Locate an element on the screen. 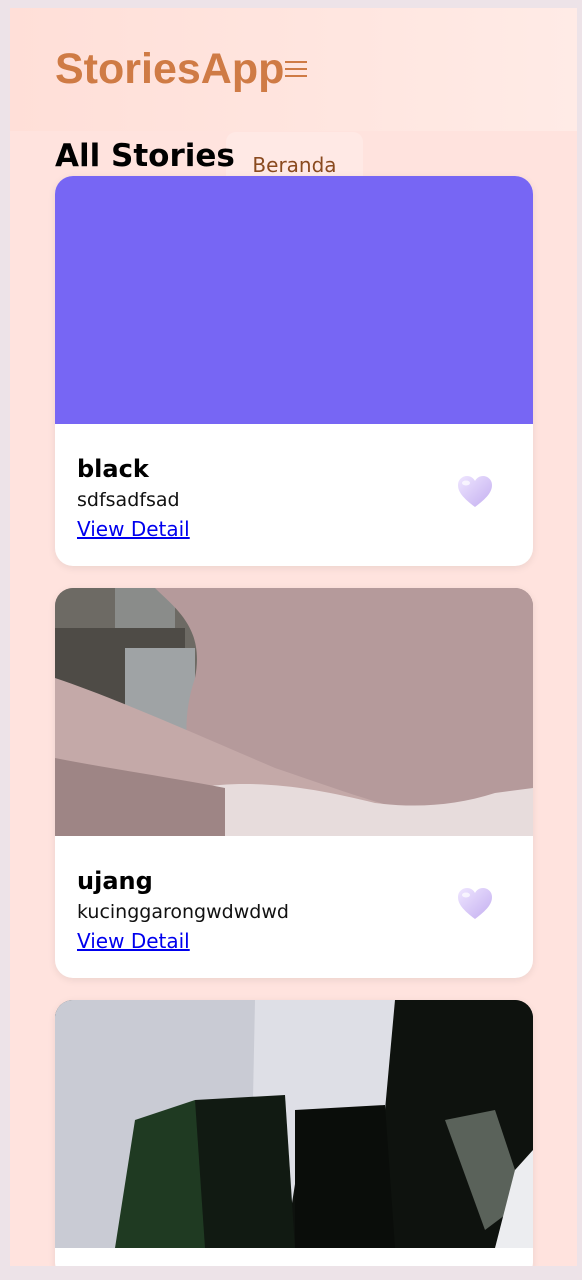 The image size is (582, 1280). hamburger-menu-button is located at coordinates (296, 68).